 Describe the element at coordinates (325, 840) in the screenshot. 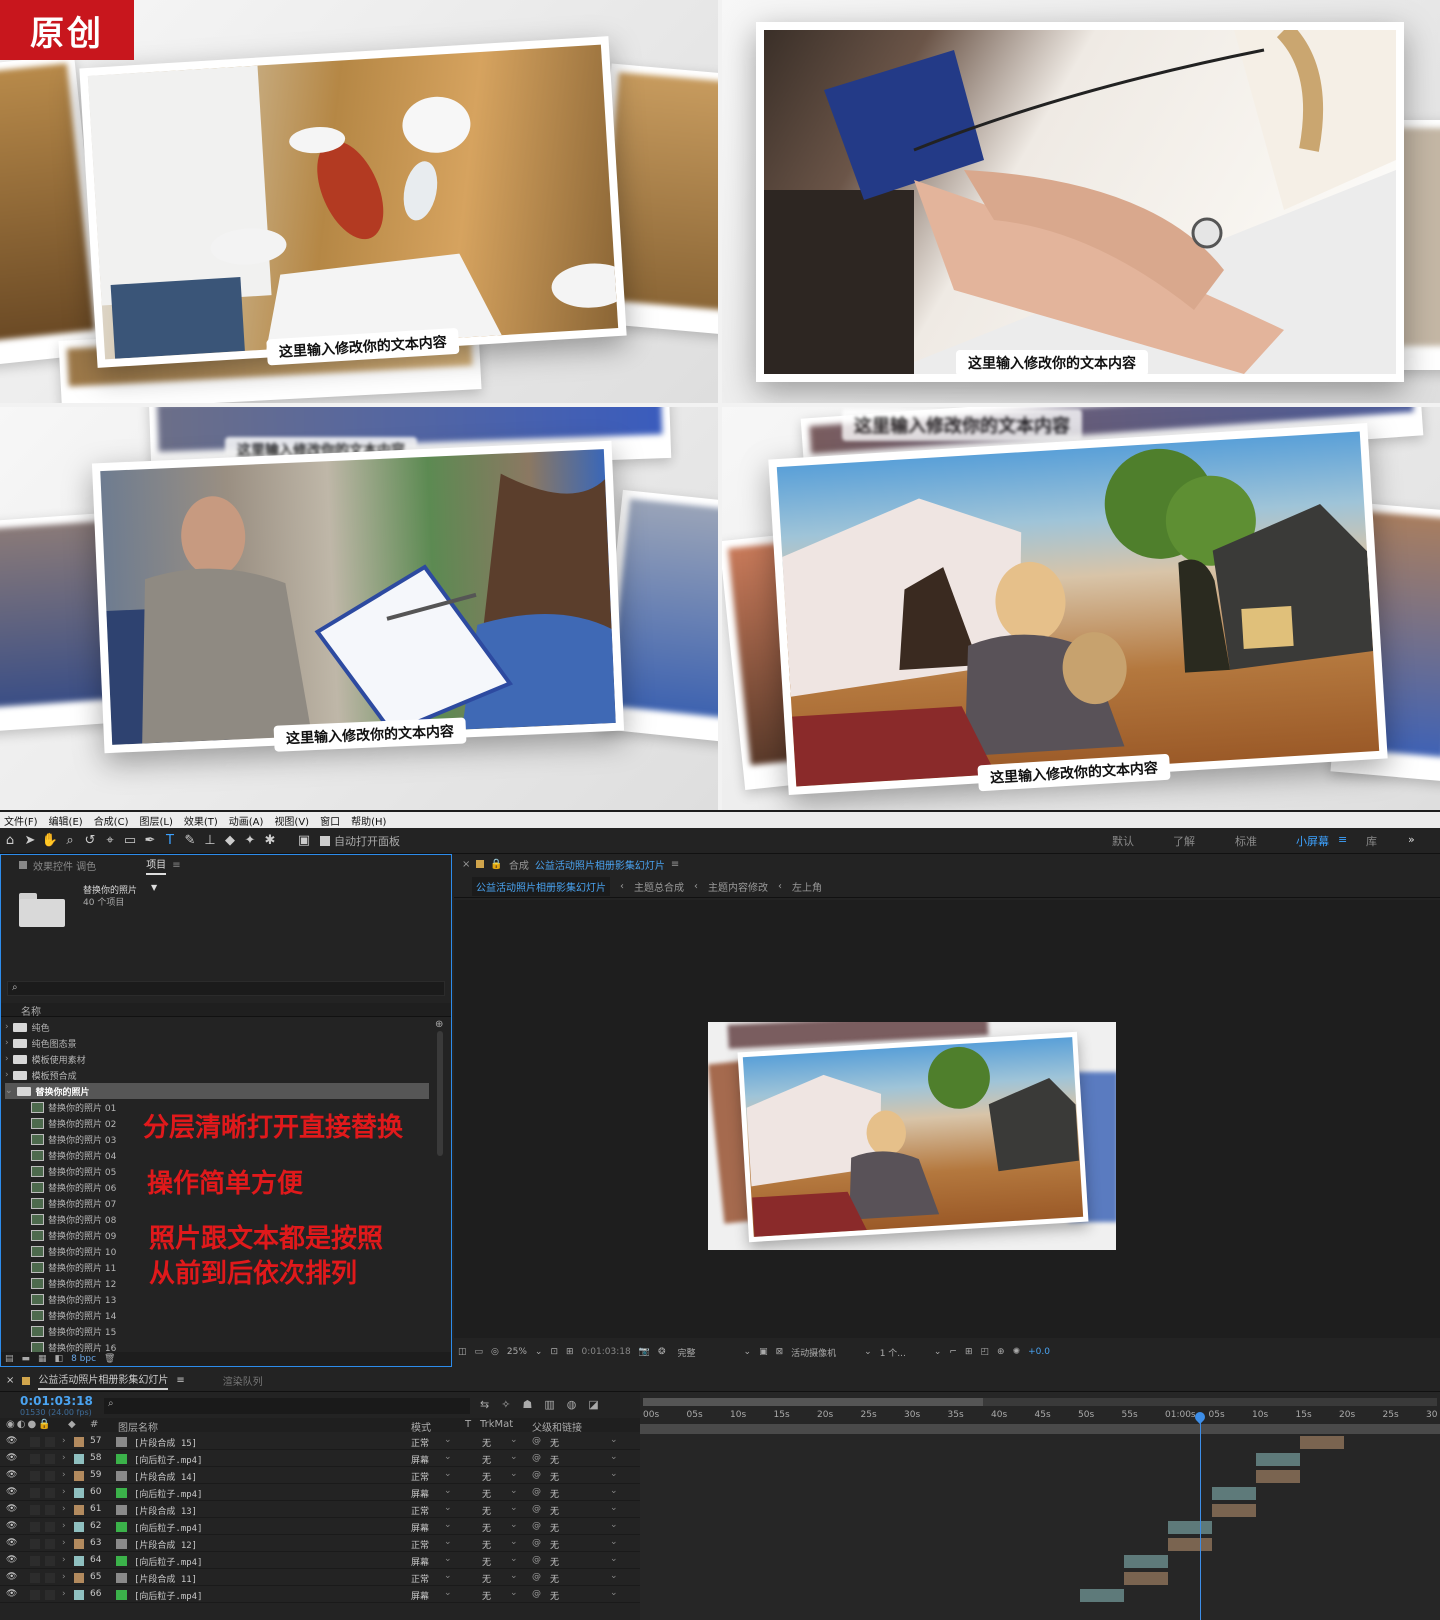

I see `auto-open-checkbox` at that location.